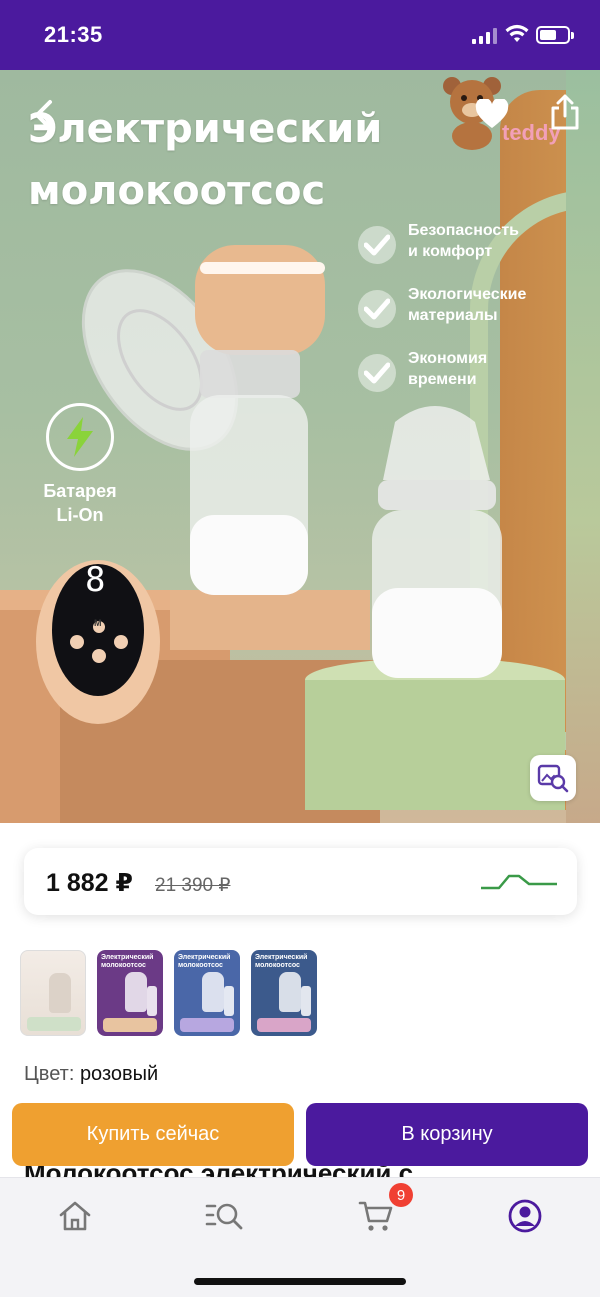 Image resolution: width=600 pixels, height=1297 pixels. What do you see at coordinates (555, 35) in the screenshot?
I see `battery-icon` at bounding box center [555, 35].